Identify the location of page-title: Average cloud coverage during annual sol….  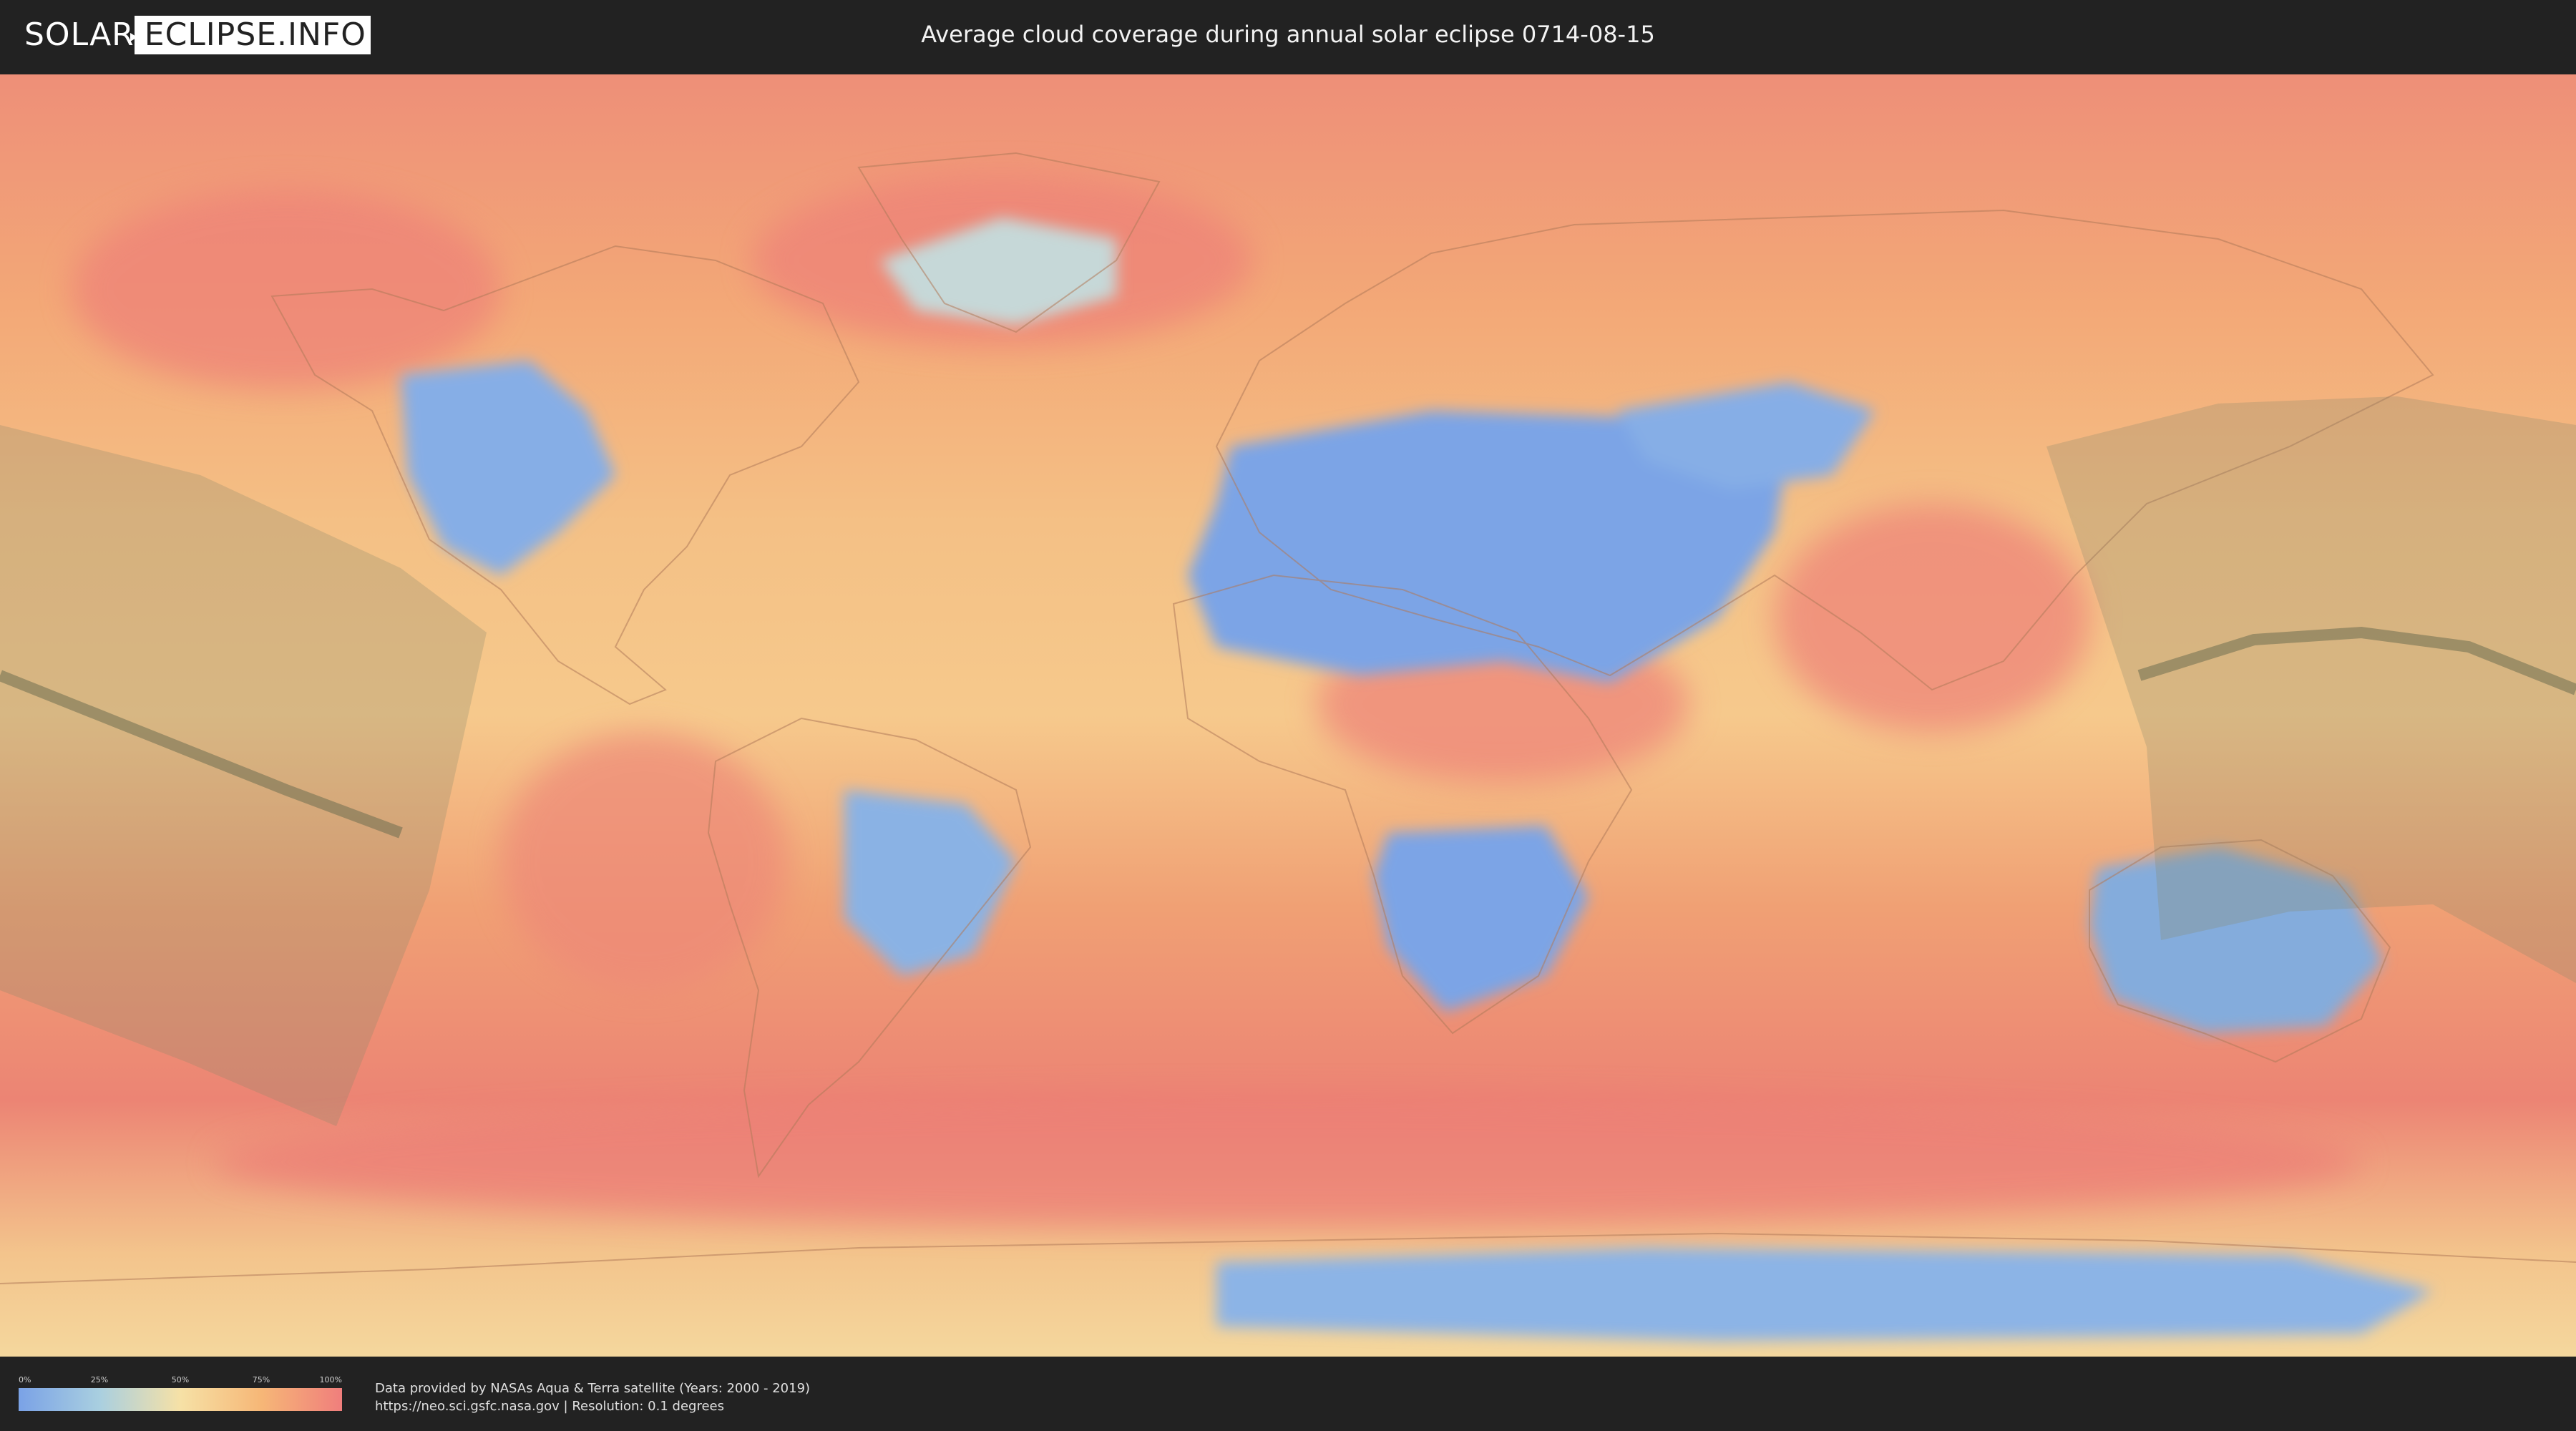
(1288, 34).